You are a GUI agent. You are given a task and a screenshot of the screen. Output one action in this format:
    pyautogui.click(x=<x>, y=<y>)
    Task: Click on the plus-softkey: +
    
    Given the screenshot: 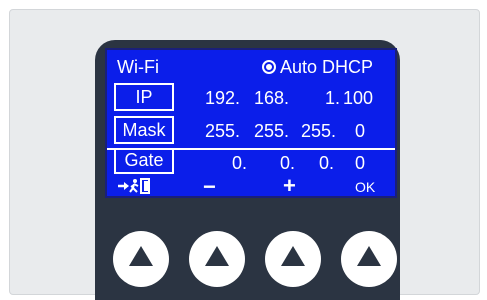 What is the action you would take?
    pyautogui.click(x=289, y=186)
    